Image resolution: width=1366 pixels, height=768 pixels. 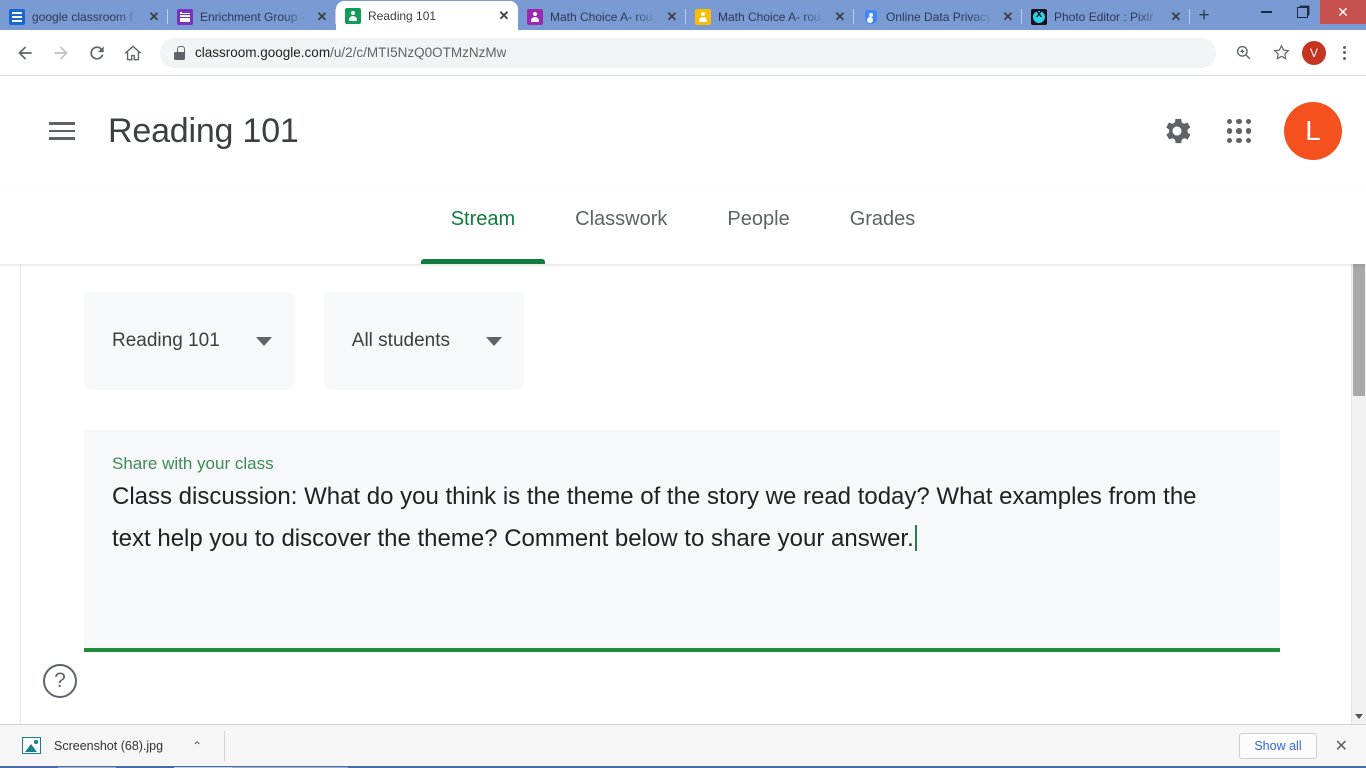 I want to click on tab-stream: Stream, so click(x=483, y=225).